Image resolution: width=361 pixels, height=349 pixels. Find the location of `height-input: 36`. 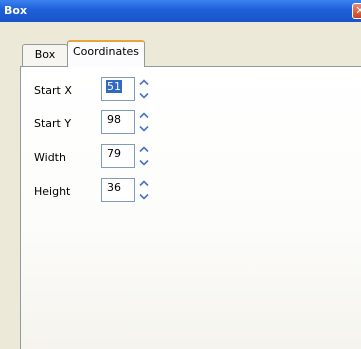

height-input: 36 is located at coordinates (118, 190).